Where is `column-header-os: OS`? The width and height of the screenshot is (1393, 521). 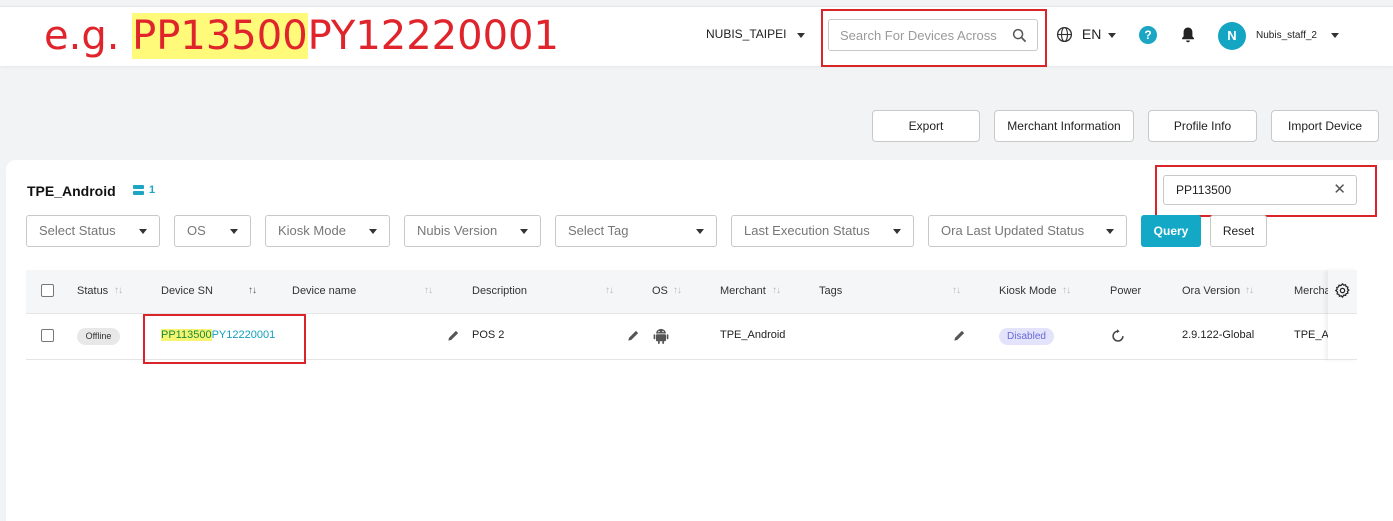 column-header-os: OS is located at coordinates (660, 291).